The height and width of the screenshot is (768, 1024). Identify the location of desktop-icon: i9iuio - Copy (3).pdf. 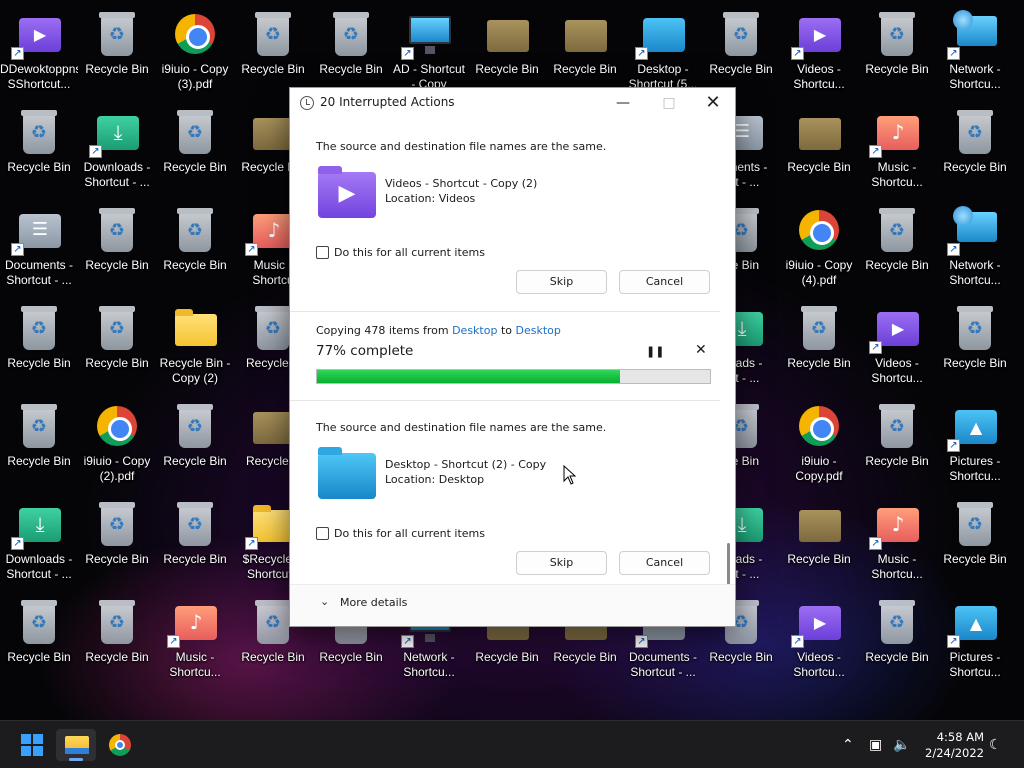
(195, 52).